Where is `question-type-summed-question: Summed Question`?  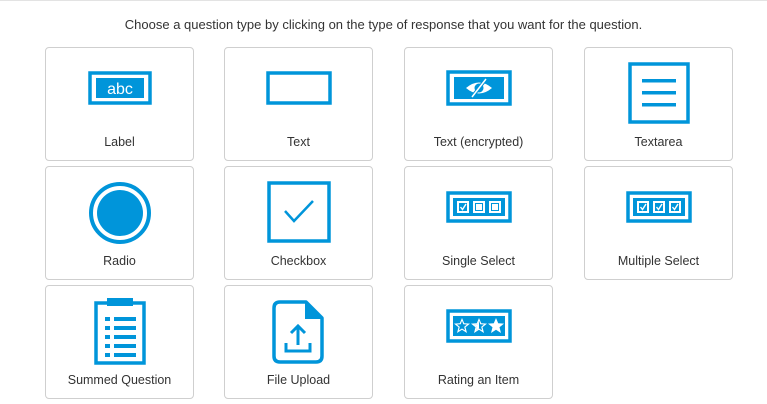
question-type-summed-question: Summed Question is located at coordinates (119, 342).